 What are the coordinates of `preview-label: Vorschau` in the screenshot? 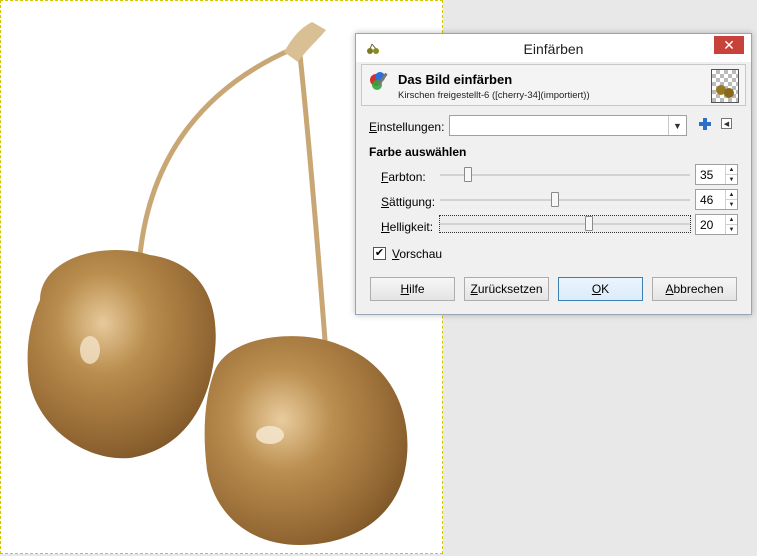 It's located at (417, 254).